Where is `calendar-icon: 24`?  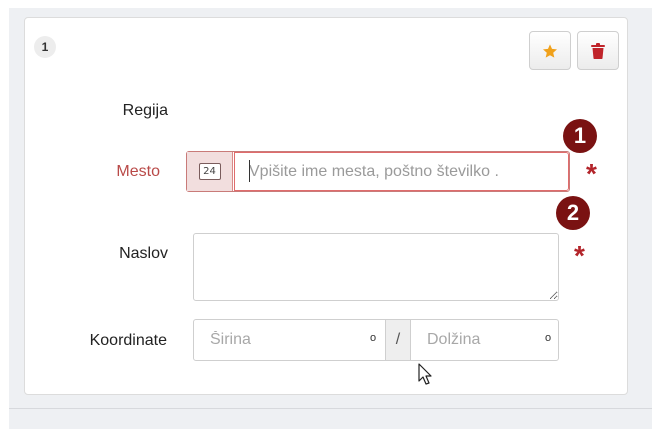 calendar-icon: 24 is located at coordinates (209, 171).